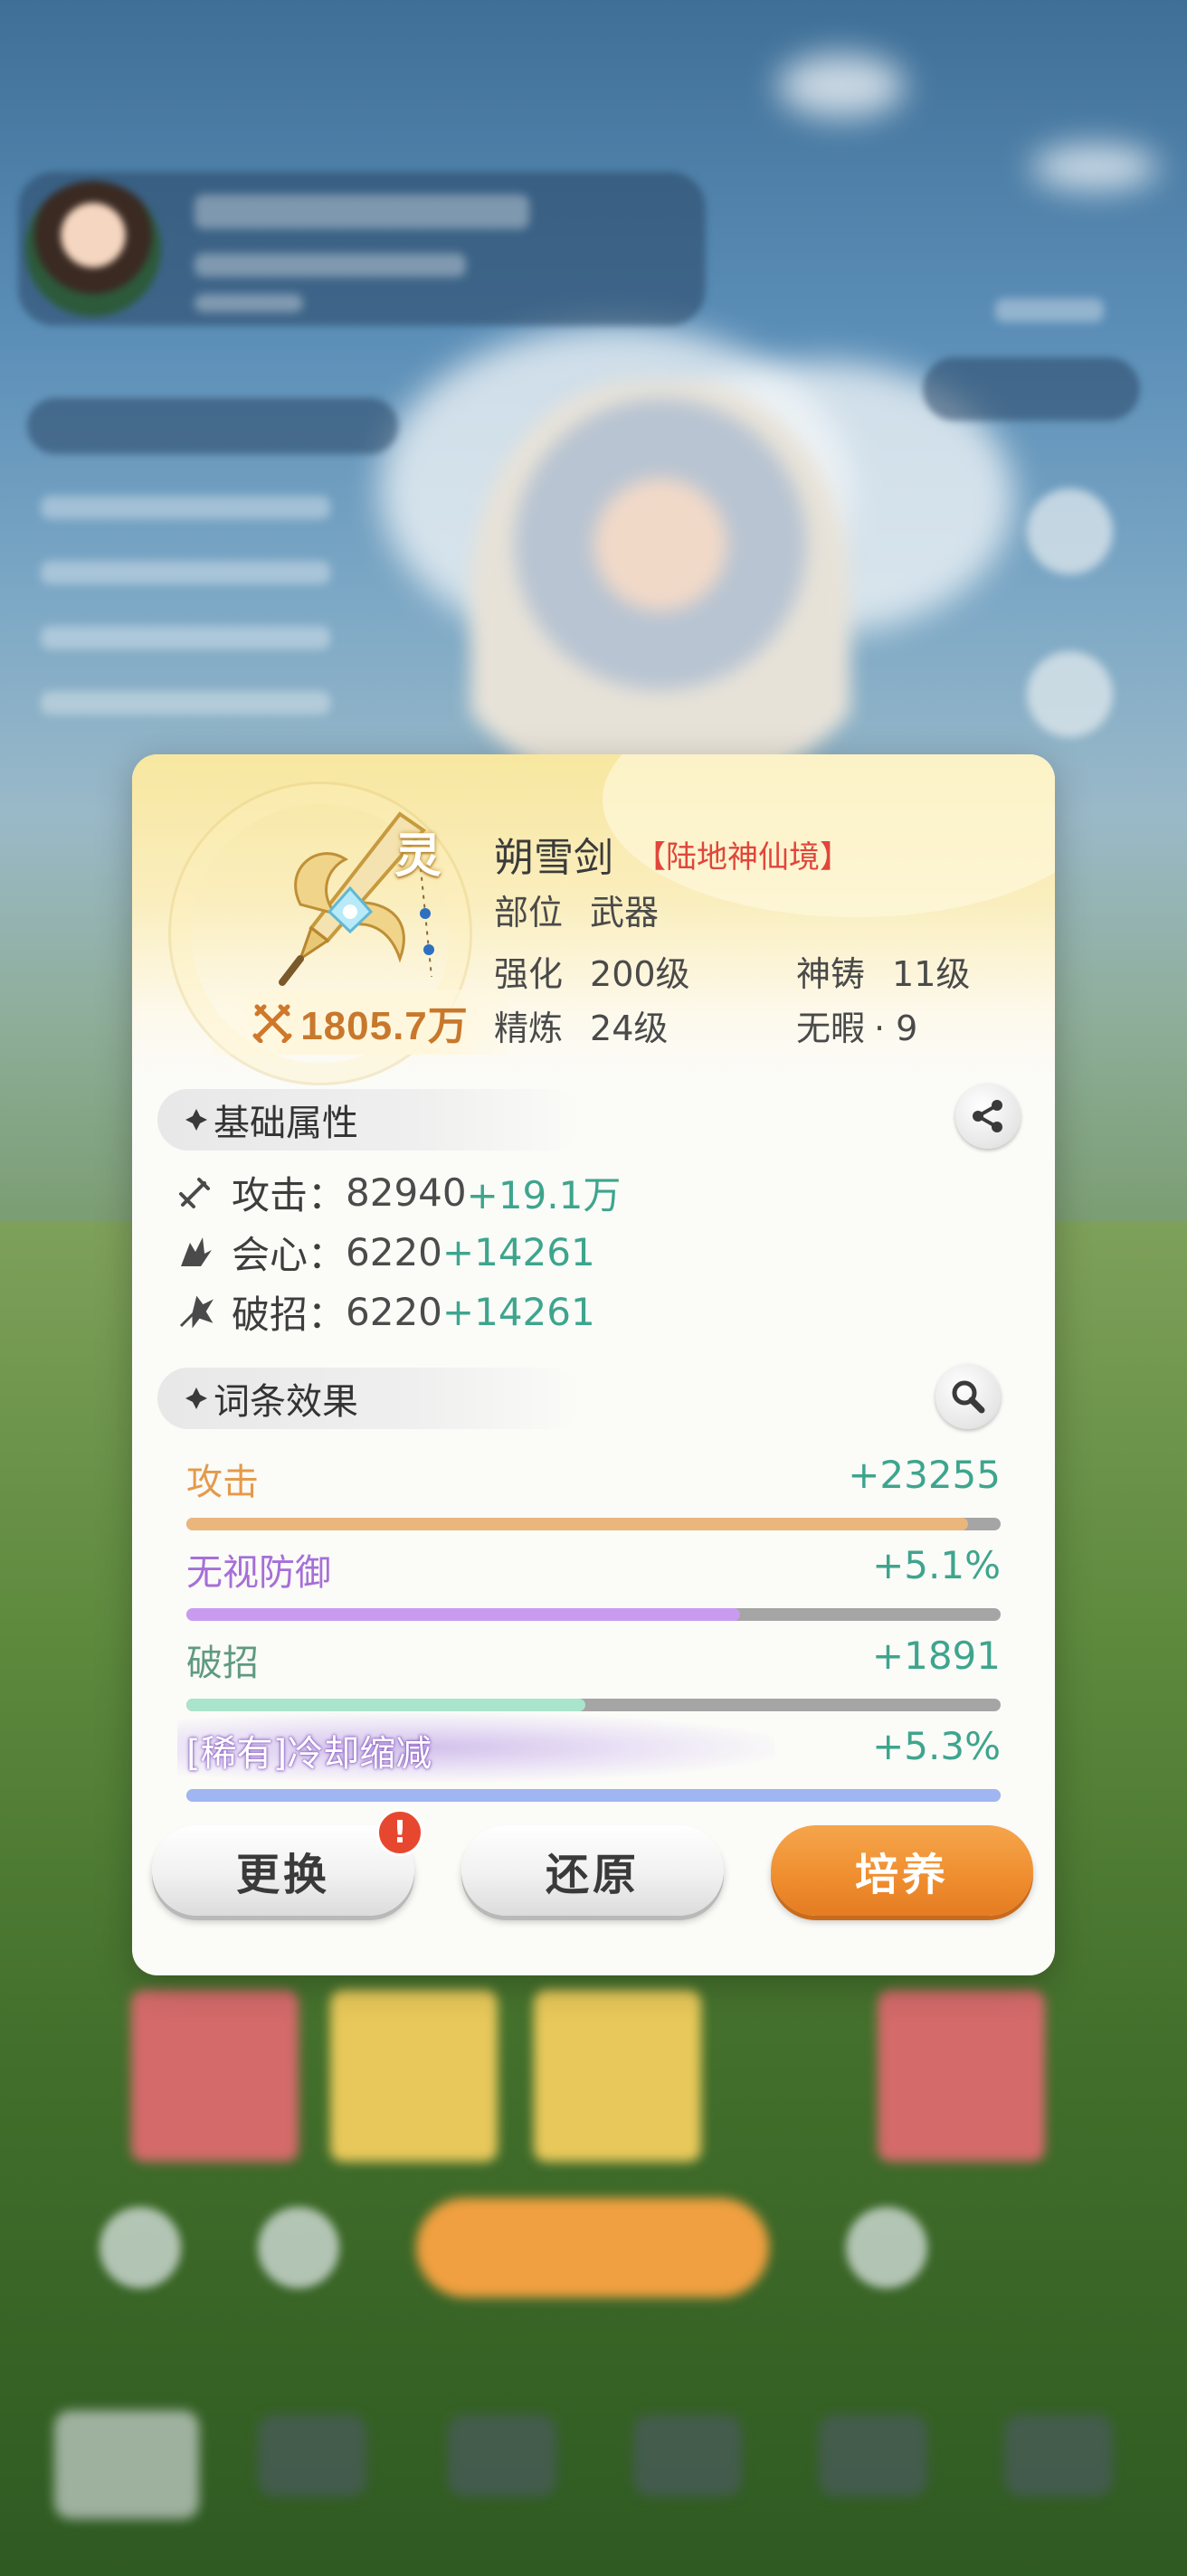 This screenshot has height=2576, width=1187. Describe the element at coordinates (742, 857) in the screenshot. I see `realm-tag: 【陆地神仙境】` at that location.